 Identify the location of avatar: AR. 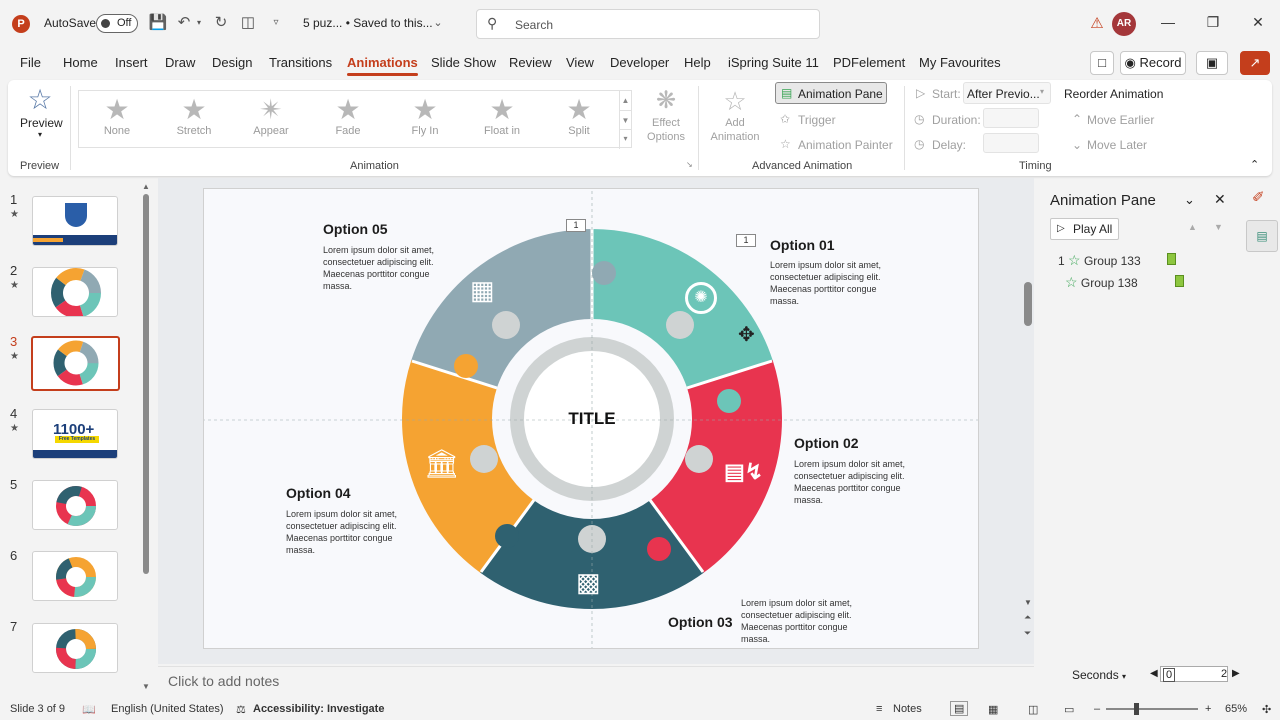
(1124, 24).